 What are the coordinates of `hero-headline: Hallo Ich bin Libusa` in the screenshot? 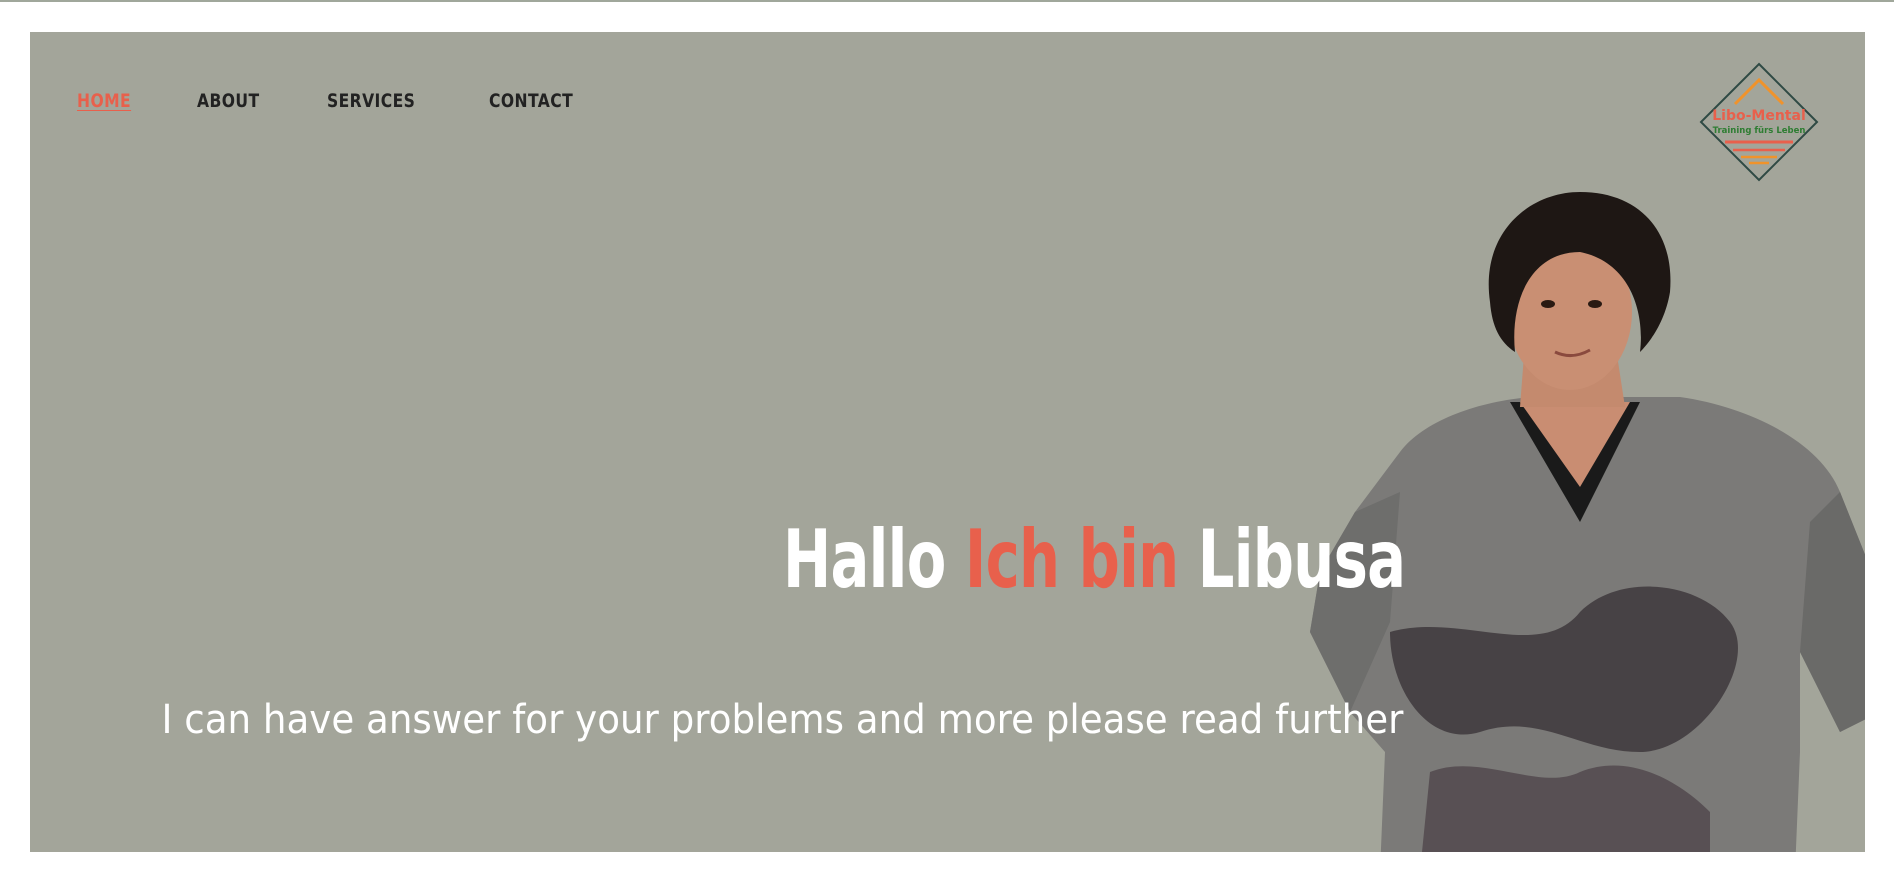 It's located at (1094, 560).